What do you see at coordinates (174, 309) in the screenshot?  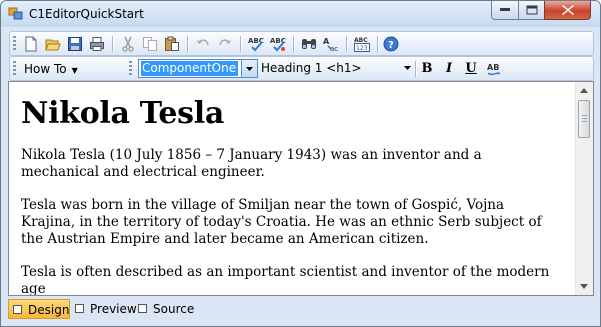 I see `tab-label: Source` at bounding box center [174, 309].